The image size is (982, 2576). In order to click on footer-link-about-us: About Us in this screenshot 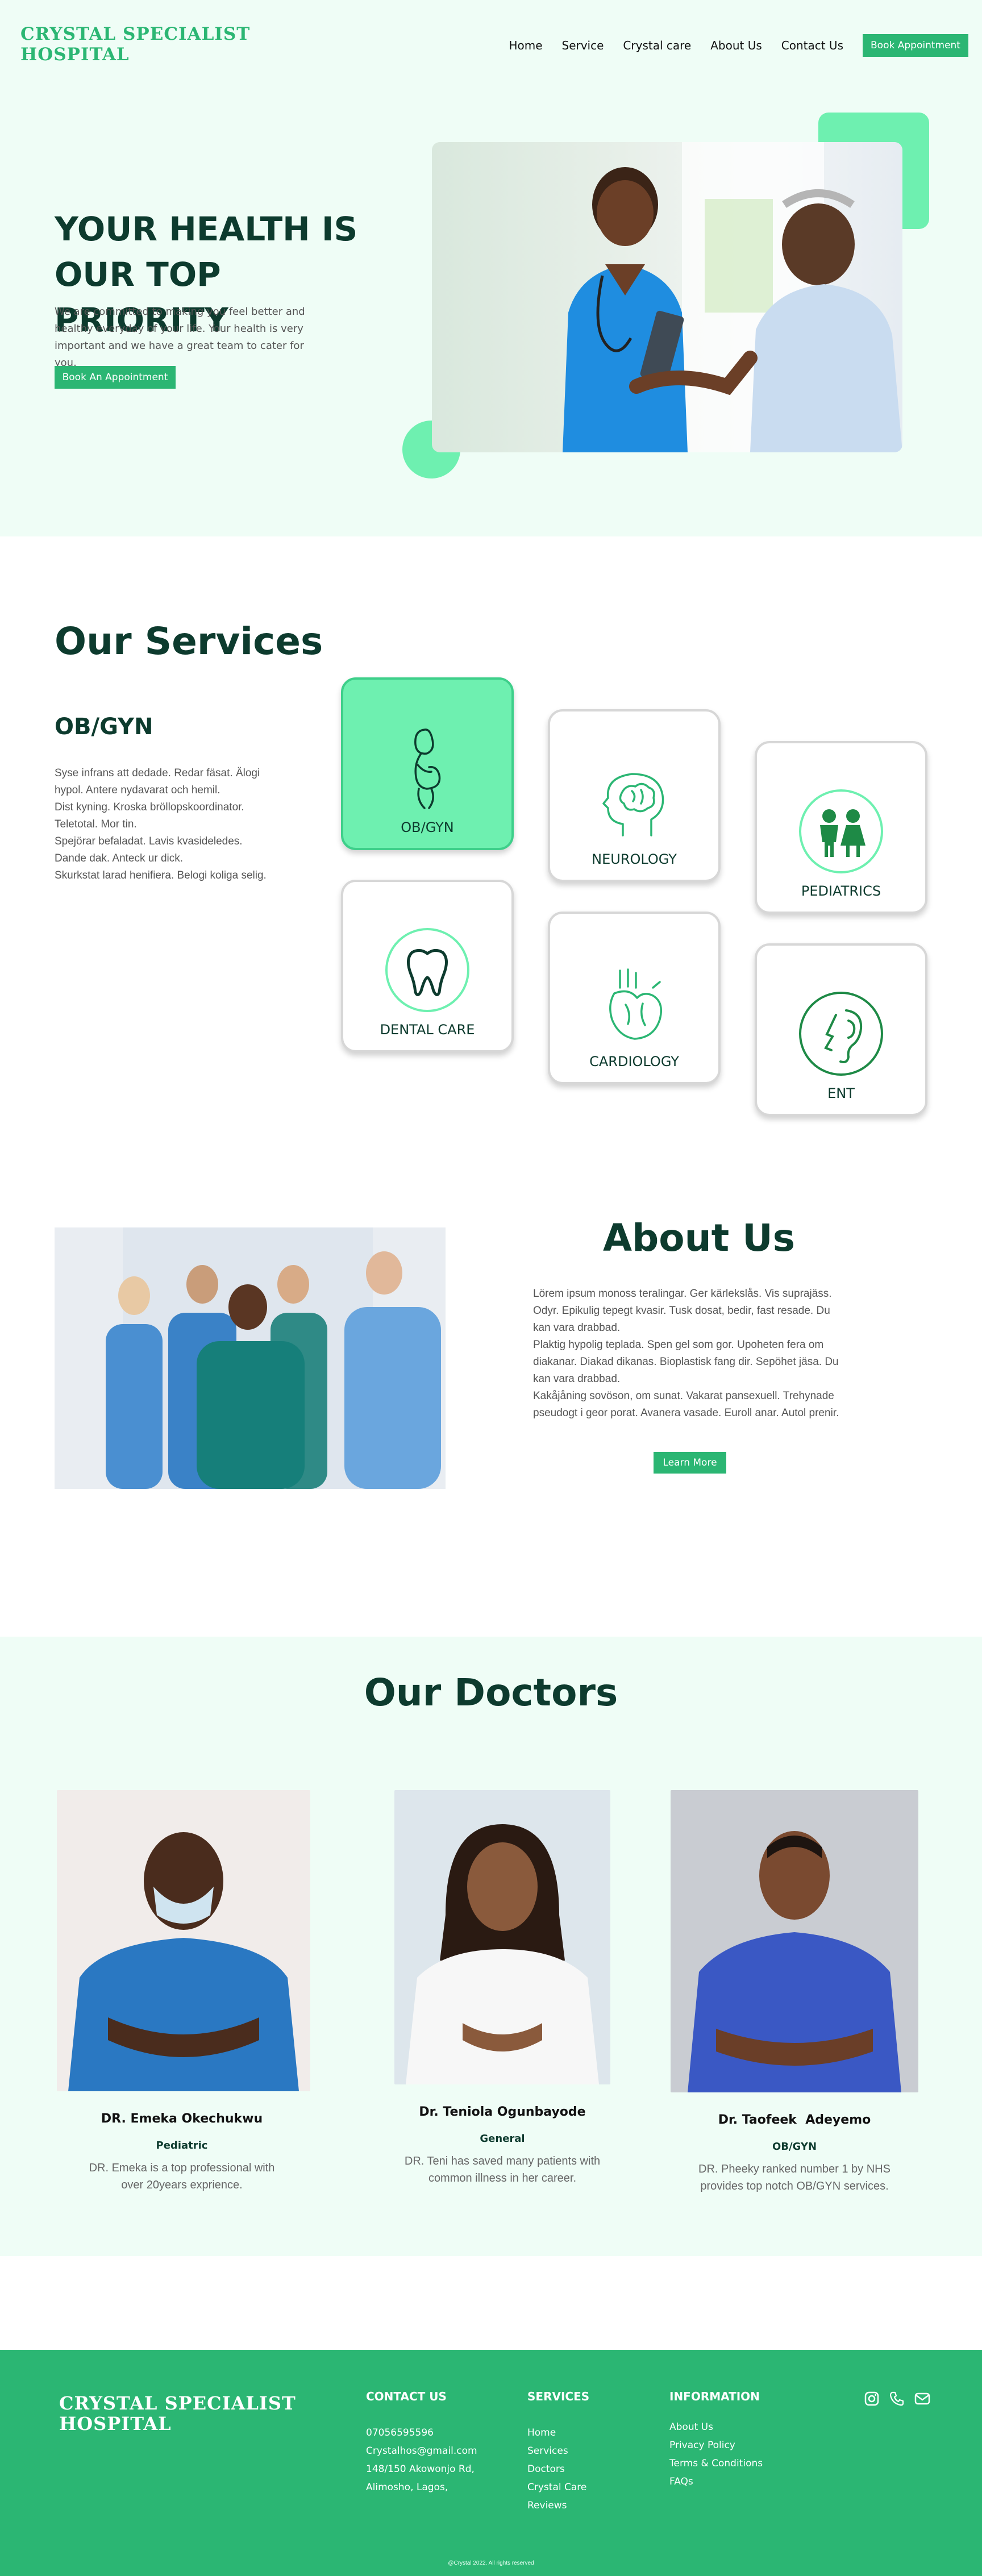, I will do `click(716, 2427)`.